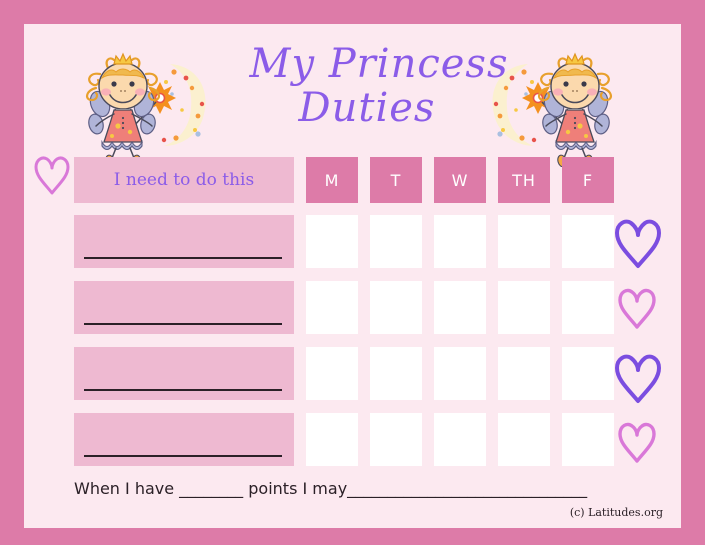 The image size is (705, 545). What do you see at coordinates (588, 241) in the screenshot?
I see `checkbox-1-f` at bounding box center [588, 241].